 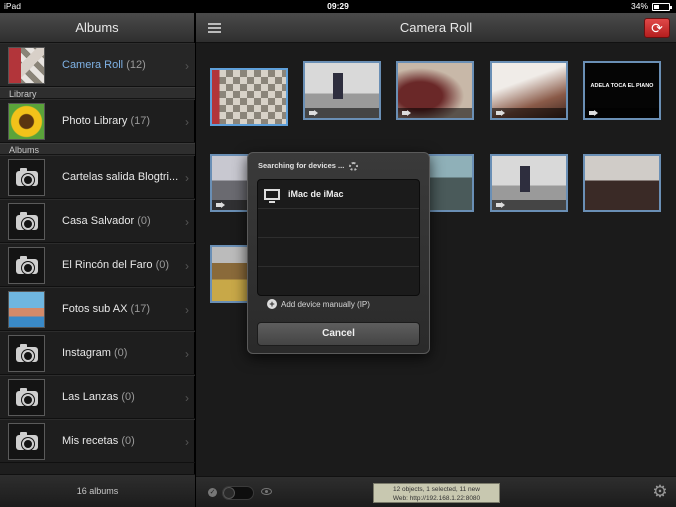 What do you see at coordinates (95, 121) in the screenshot?
I see `album-label: Photo Library` at bounding box center [95, 121].